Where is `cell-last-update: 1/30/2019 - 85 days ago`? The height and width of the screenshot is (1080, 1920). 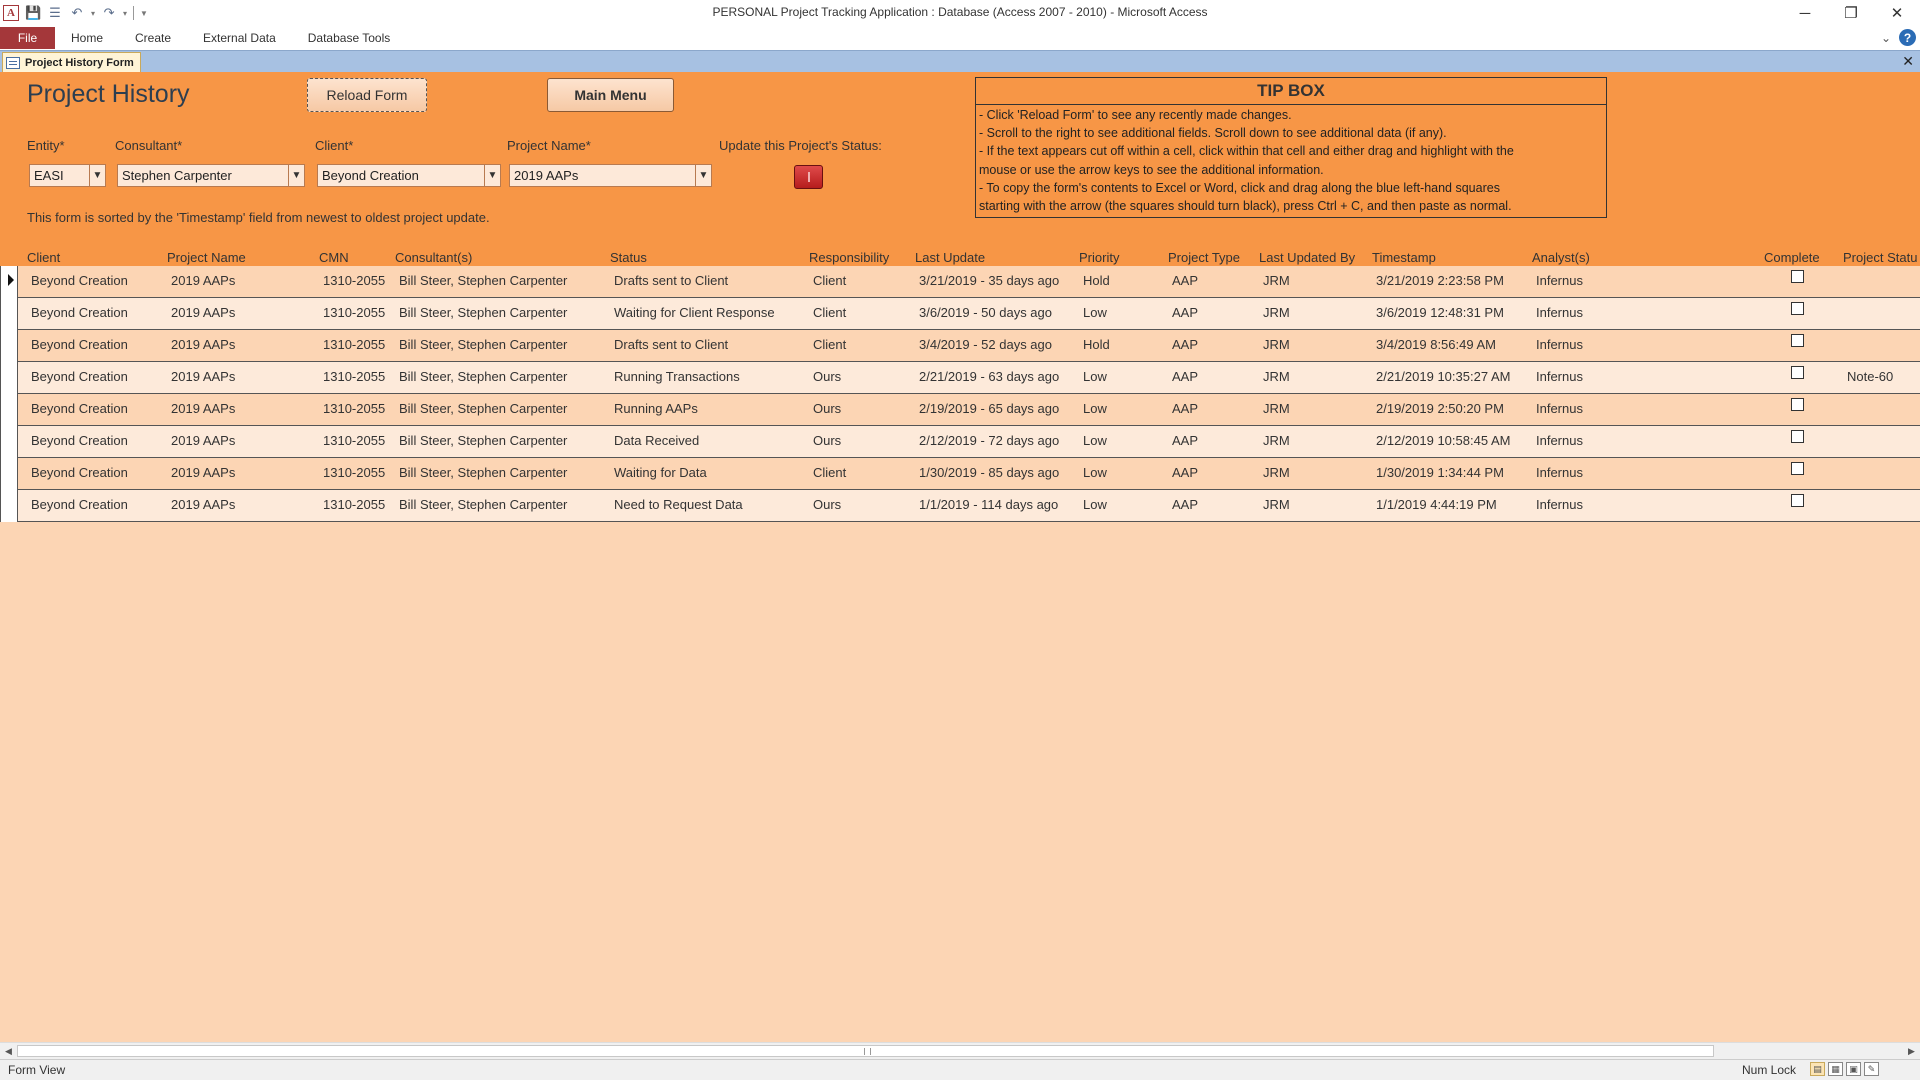
cell-last-update: 1/30/2019 - 85 days ago is located at coordinates (989, 472).